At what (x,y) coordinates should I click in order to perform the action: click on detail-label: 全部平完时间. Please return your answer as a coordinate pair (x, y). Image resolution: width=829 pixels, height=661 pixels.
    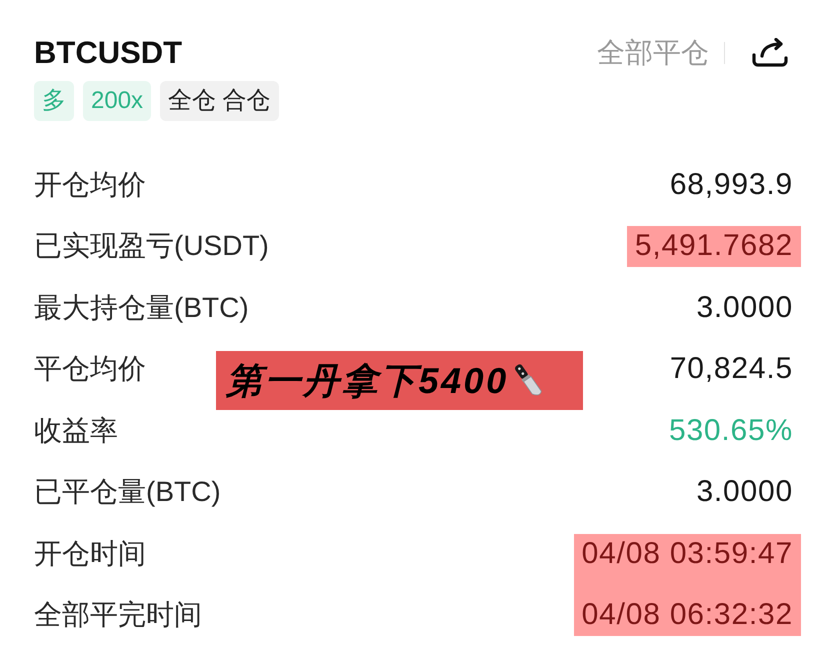
    Looking at the image, I should click on (118, 615).